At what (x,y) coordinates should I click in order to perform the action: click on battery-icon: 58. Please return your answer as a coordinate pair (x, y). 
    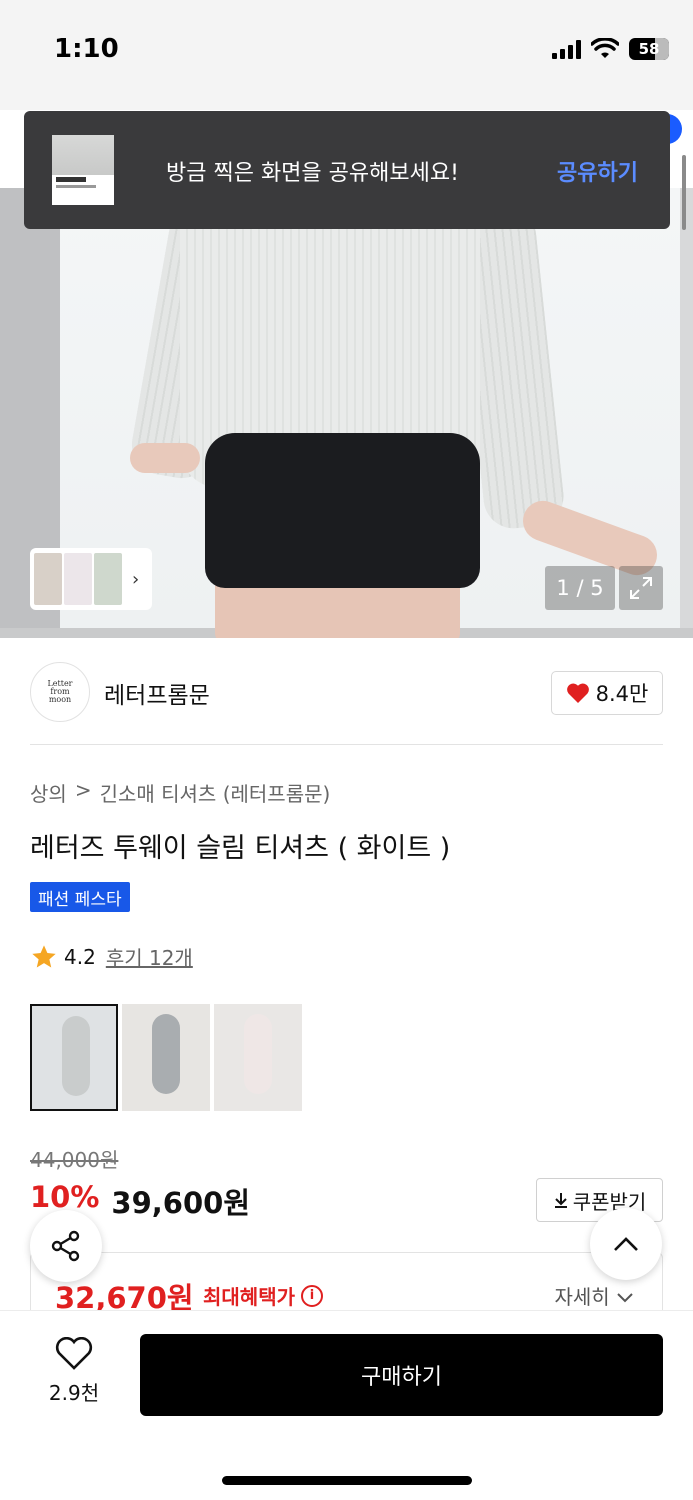
    Looking at the image, I should click on (649, 49).